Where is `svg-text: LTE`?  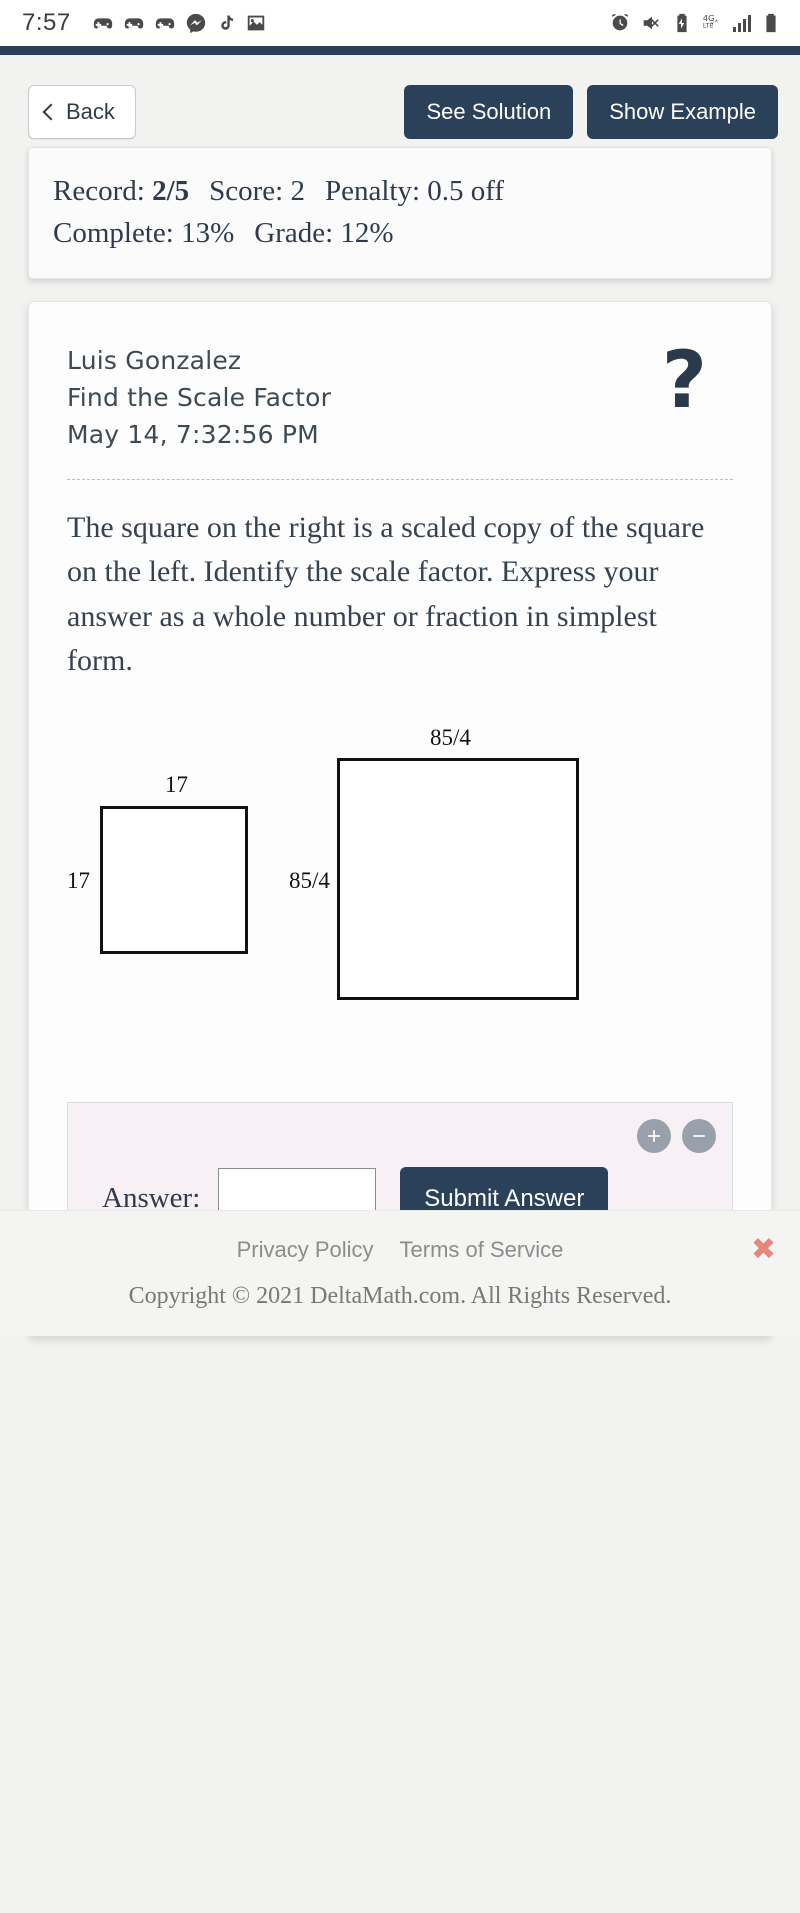 svg-text: LTE is located at coordinates (708, 26).